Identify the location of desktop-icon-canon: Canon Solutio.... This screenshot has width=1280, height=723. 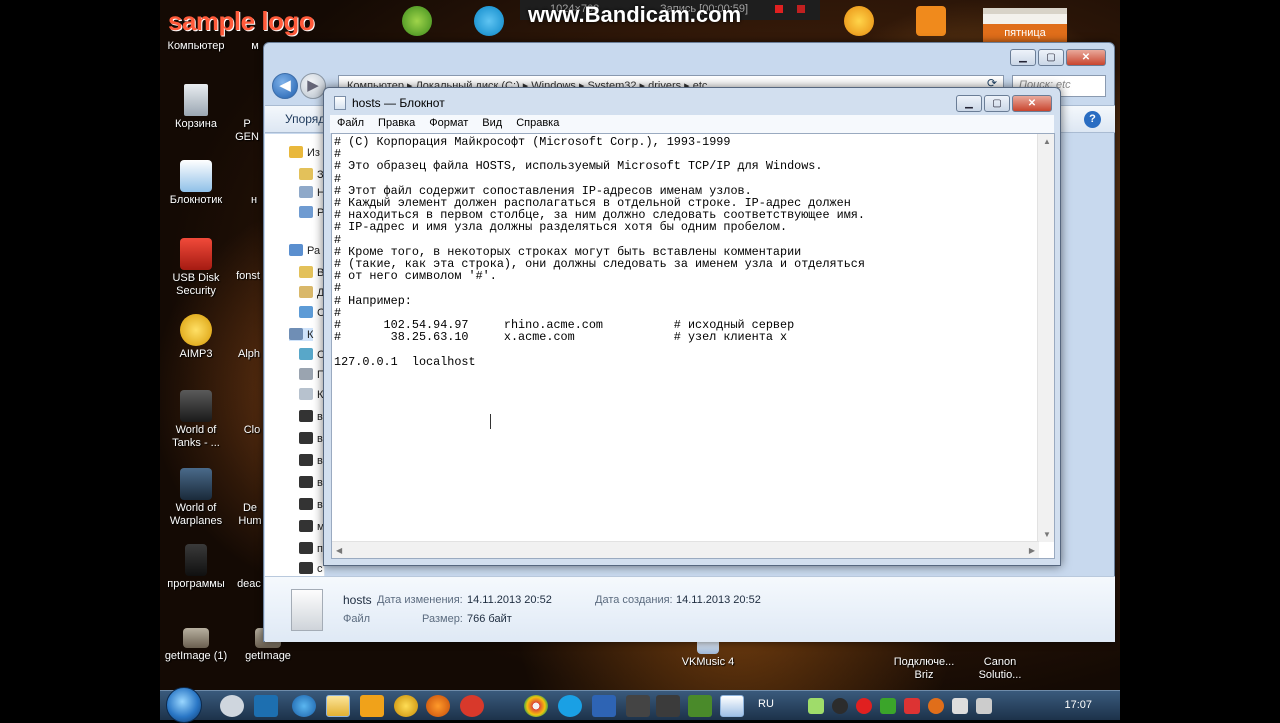
(1000, 669).